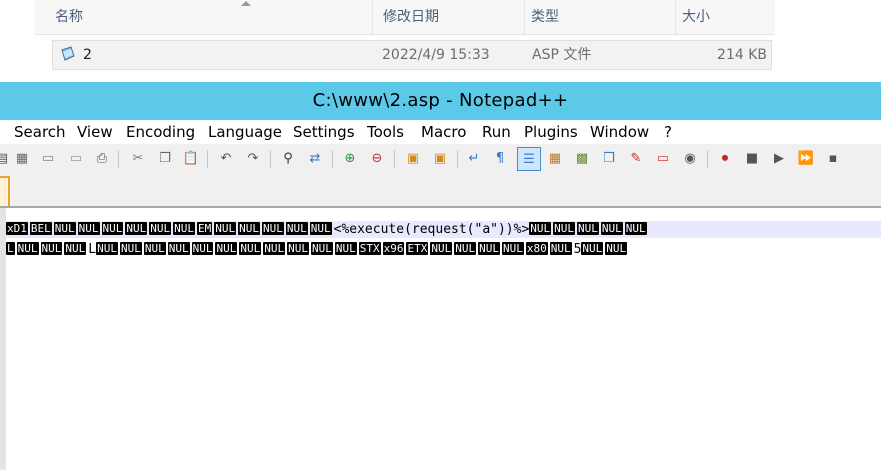 The height and width of the screenshot is (470, 881). Describe the element at coordinates (562, 55) in the screenshot. I see `file-type: ASP 文件` at that location.